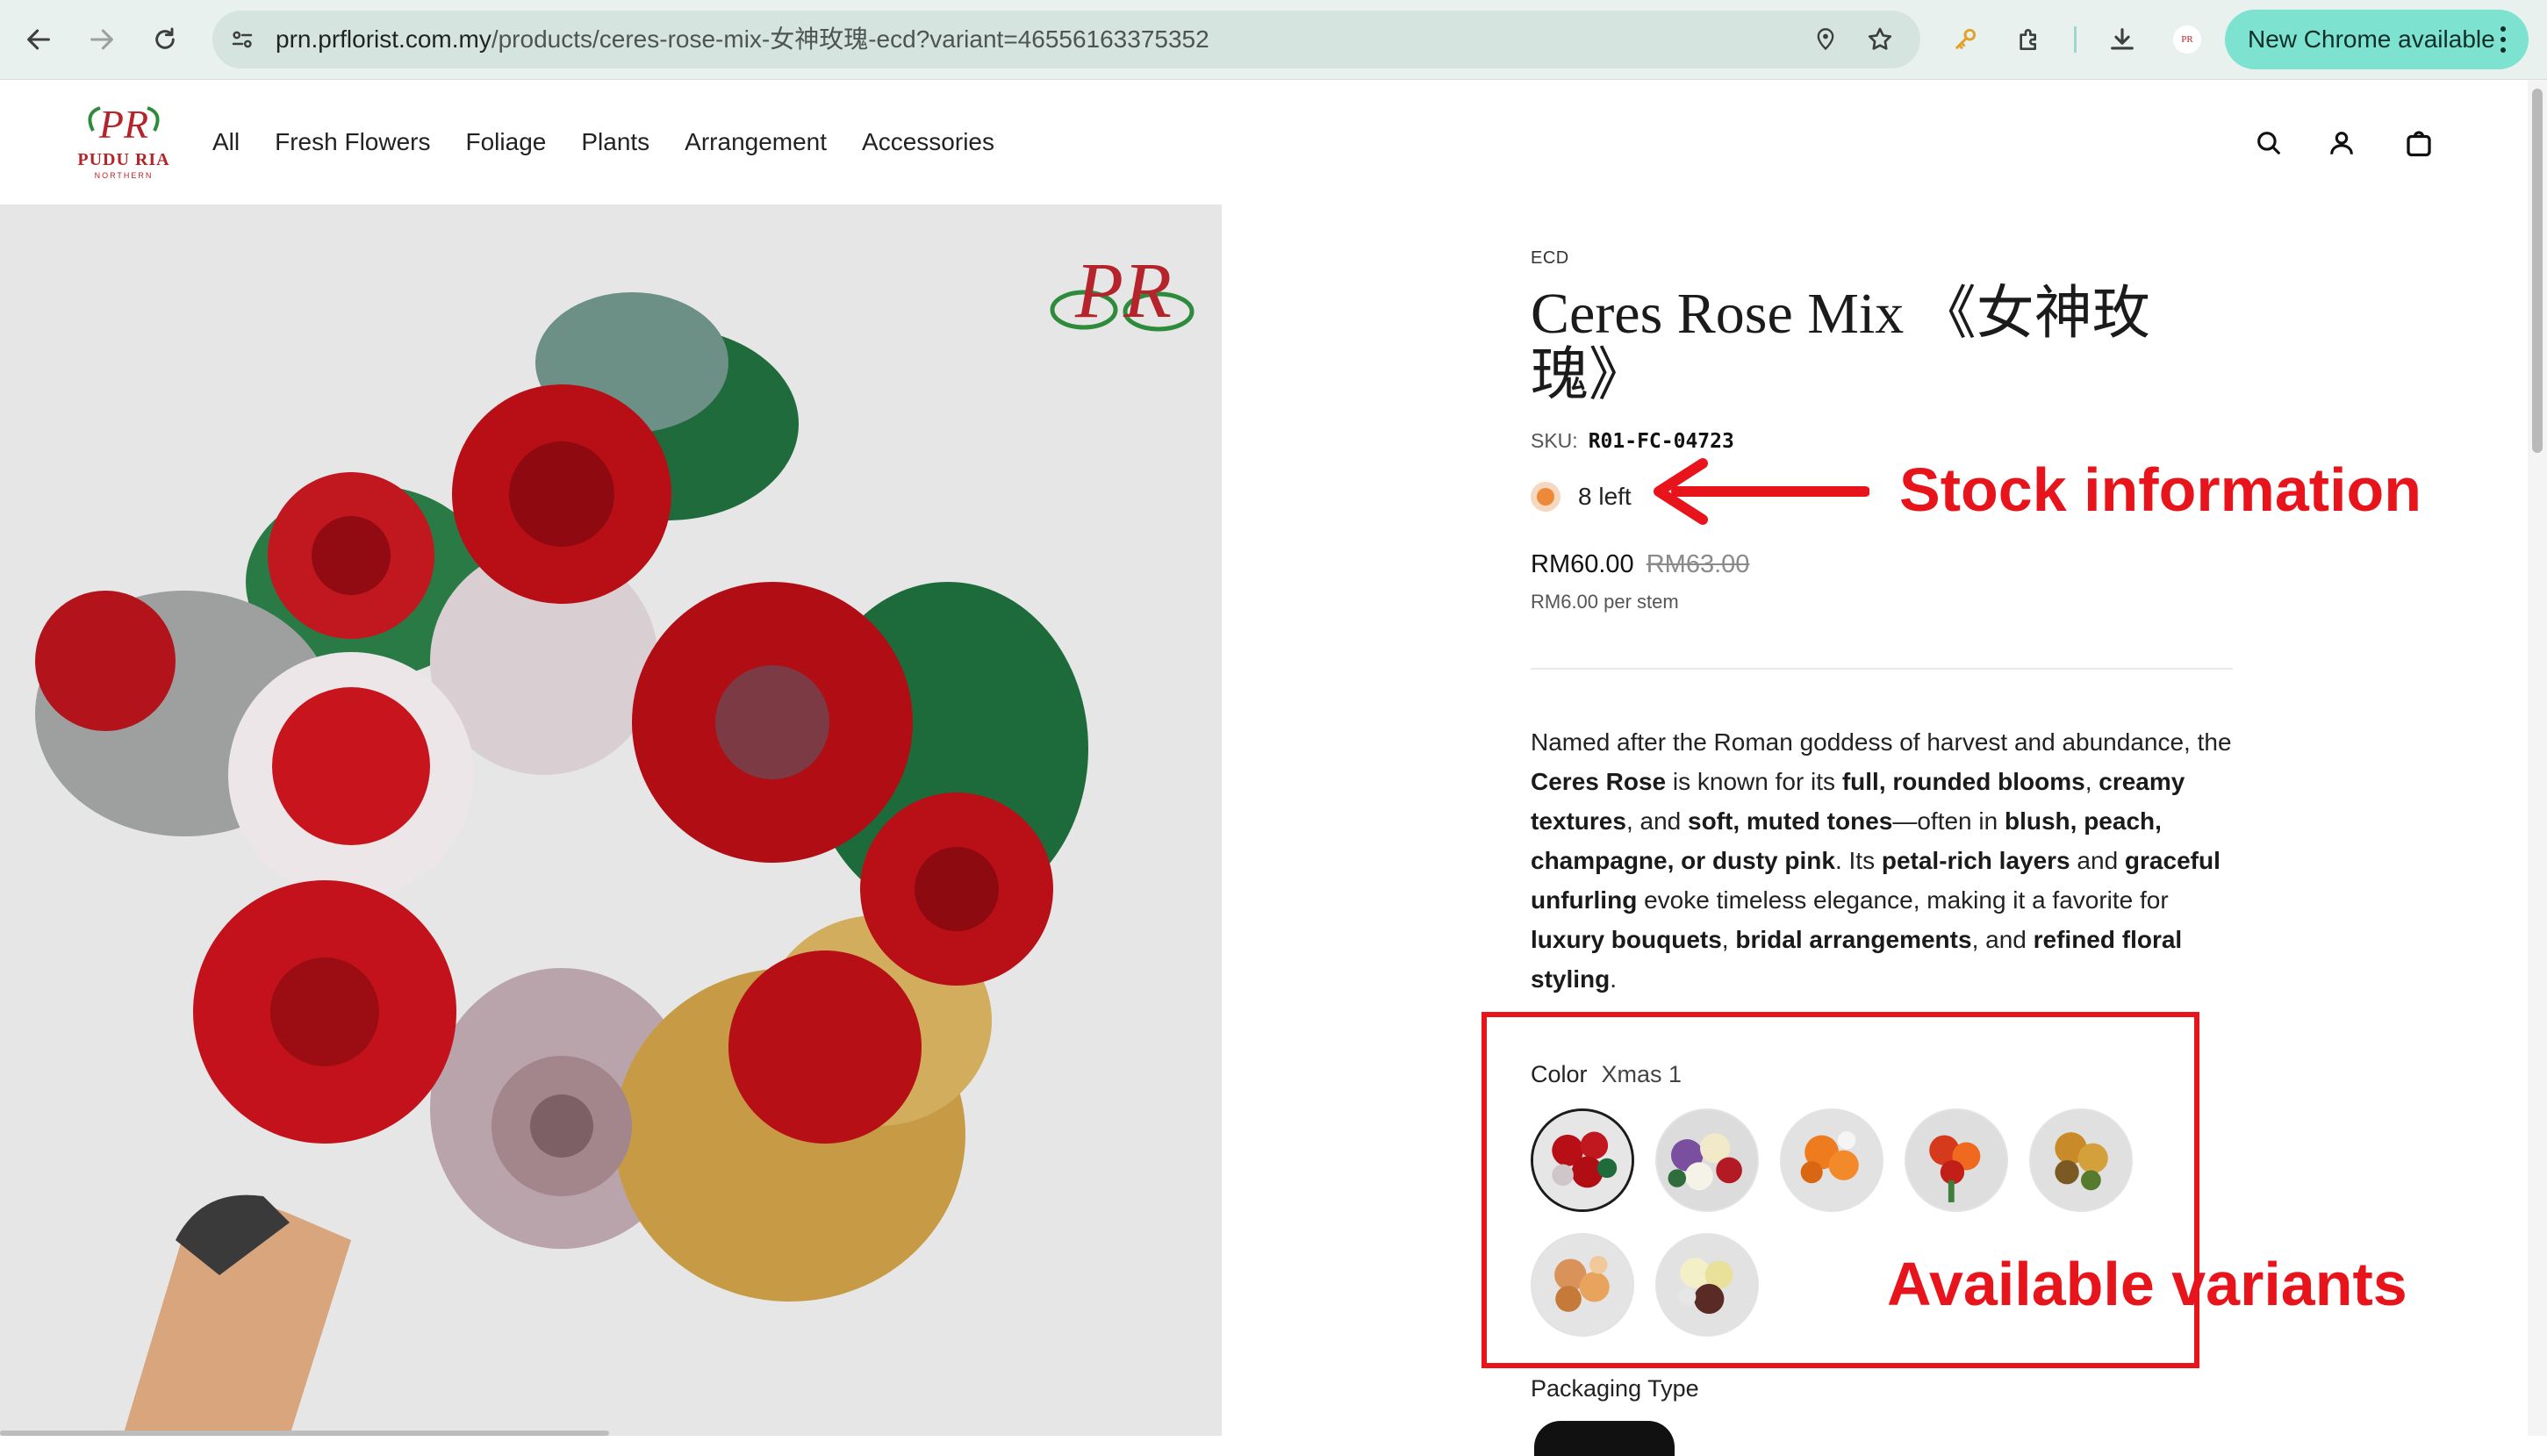  What do you see at coordinates (1963, 781) in the screenshot?
I see `desc-bold: full, rounded blooms` at bounding box center [1963, 781].